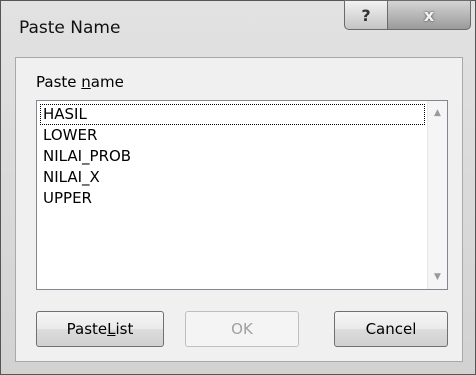  I want to click on close-button: x, so click(429, 15).